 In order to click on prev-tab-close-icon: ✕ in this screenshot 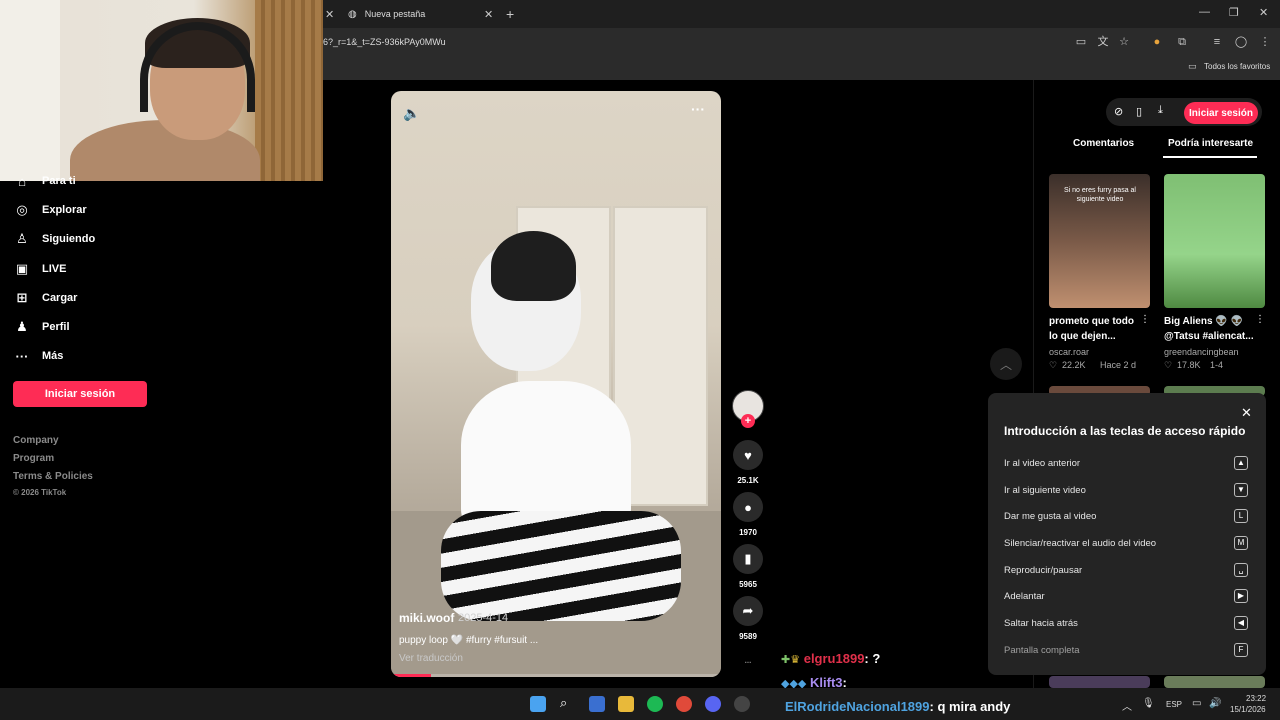, I will do `click(329, 14)`.